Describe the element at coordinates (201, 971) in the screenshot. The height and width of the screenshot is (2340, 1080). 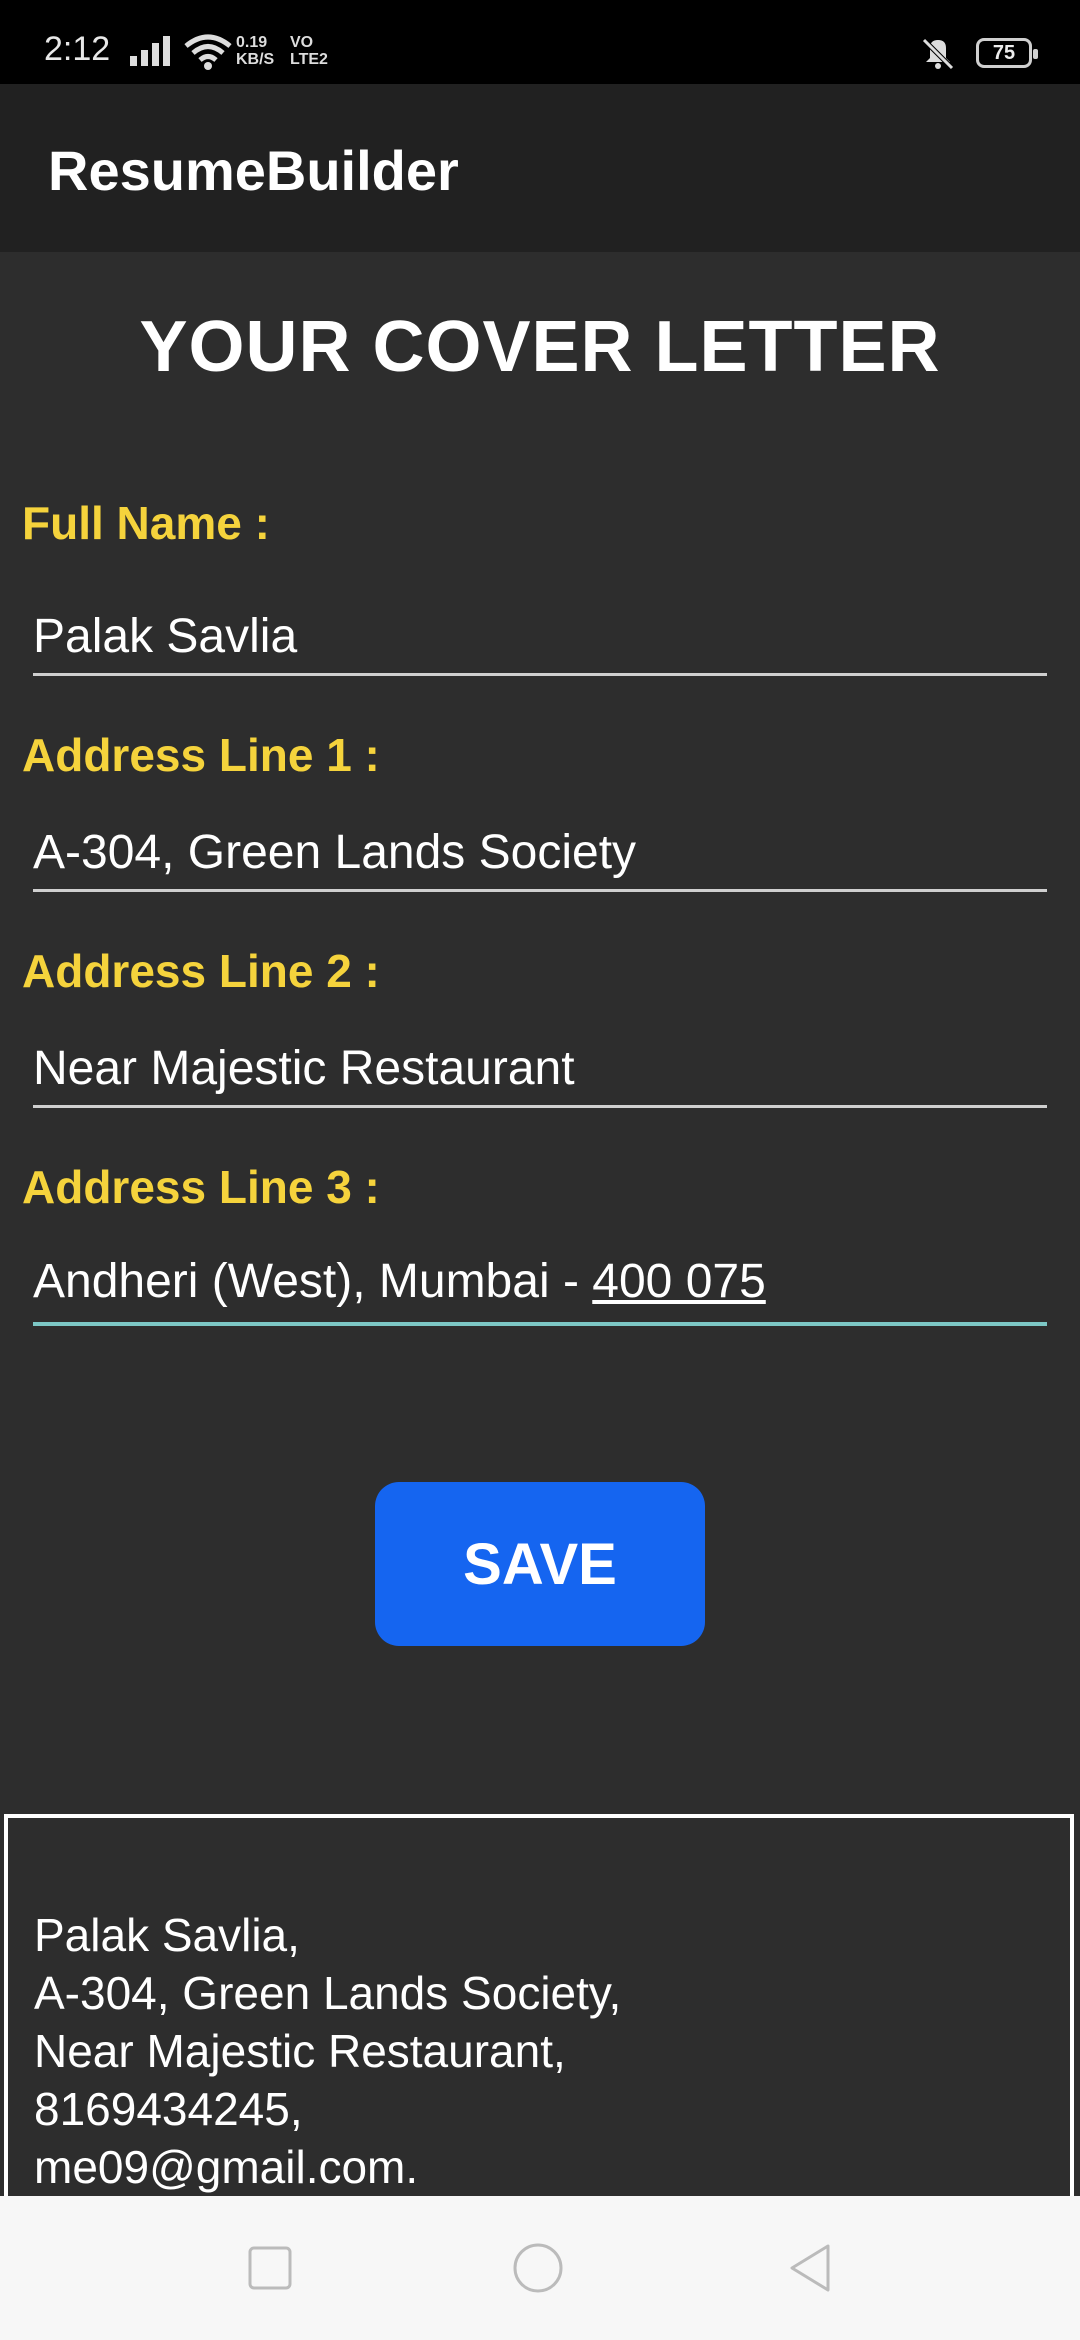
I see `address-line-2-label: Address Line 2 :` at that location.